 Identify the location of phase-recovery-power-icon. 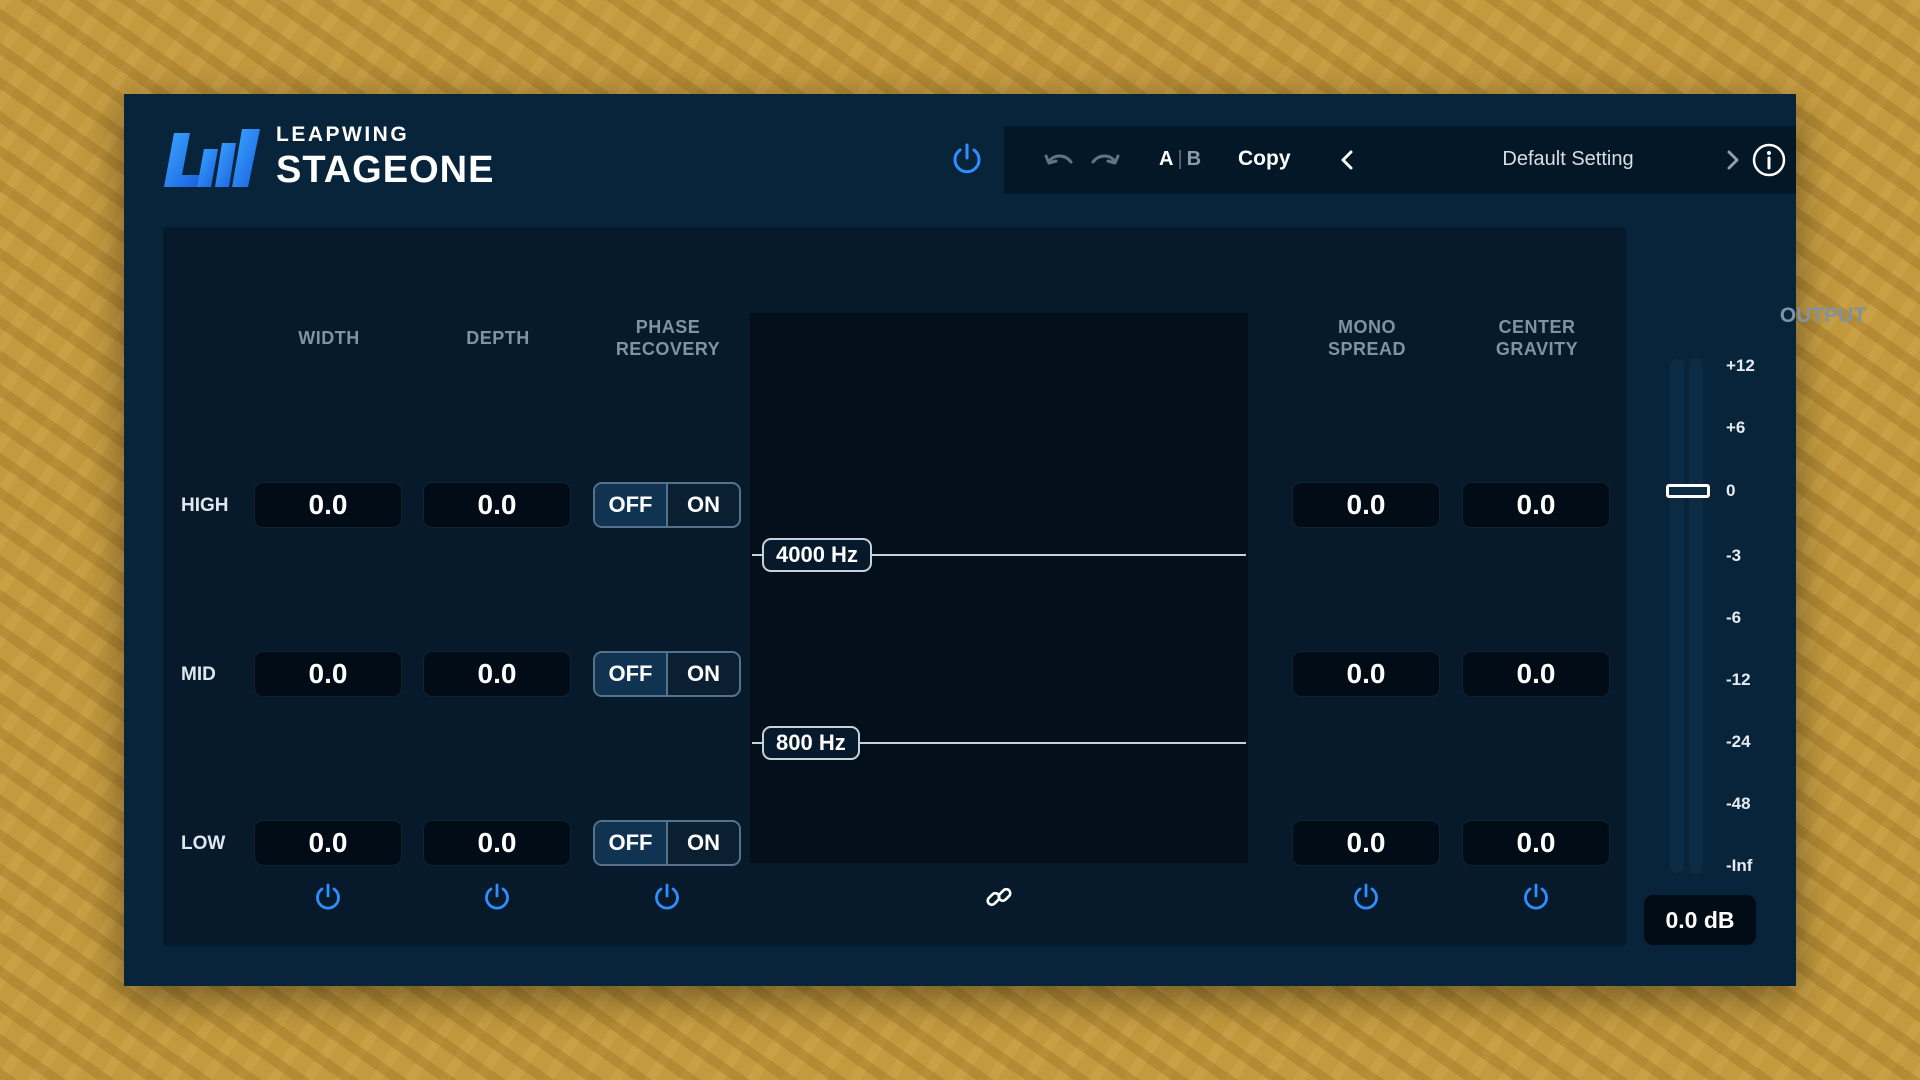
(667, 897).